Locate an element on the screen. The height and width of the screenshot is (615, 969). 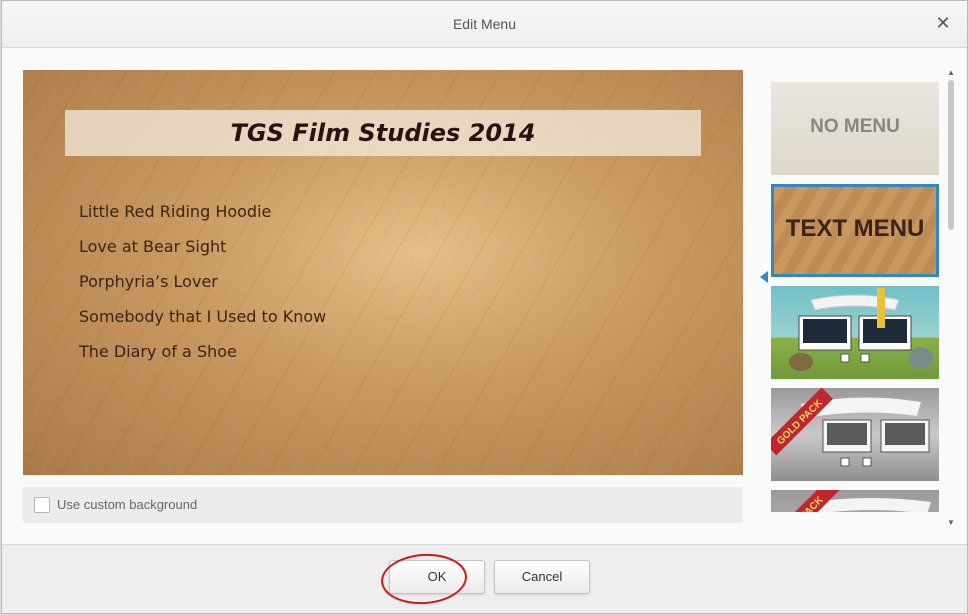
pack-preview: PACK is located at coordinates (854, 501).